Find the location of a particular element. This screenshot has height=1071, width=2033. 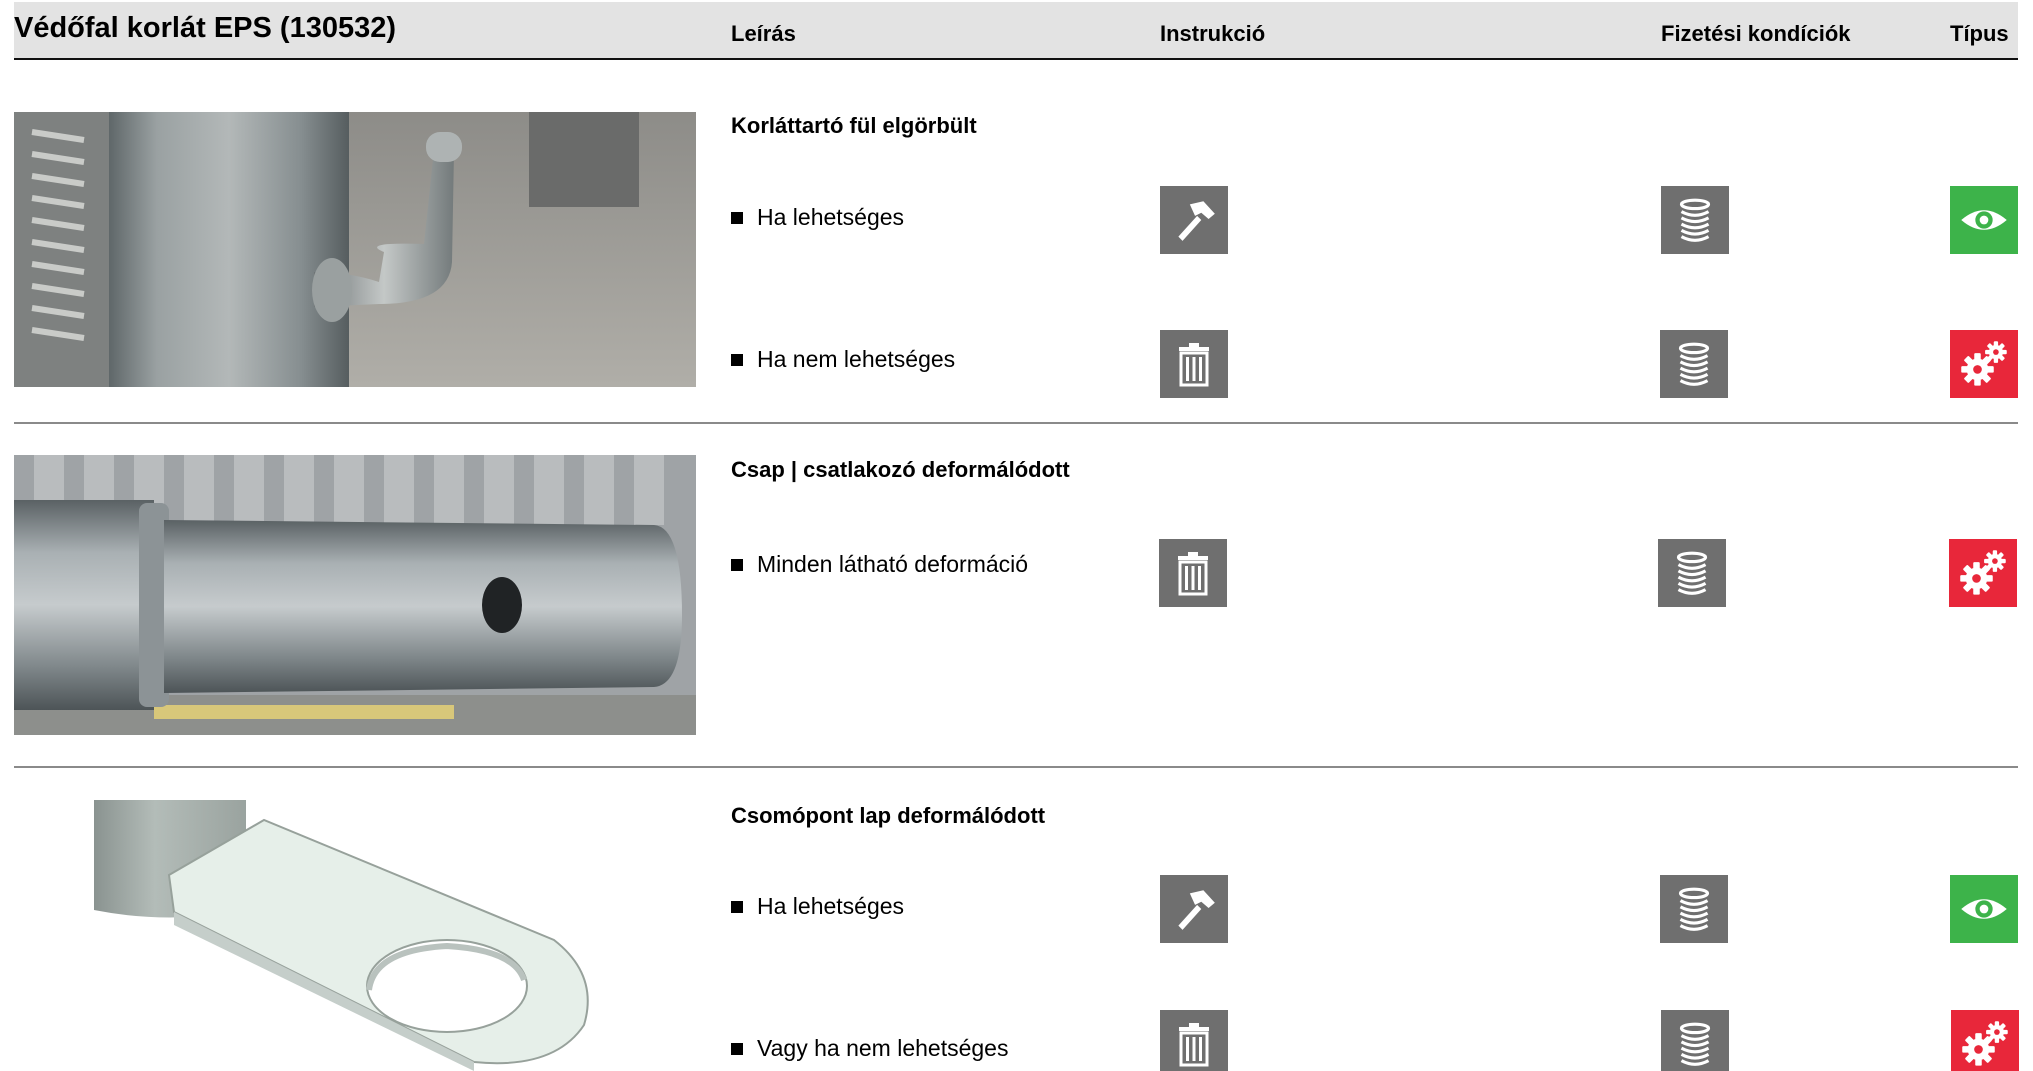

list-item-label: Ha nem lehetséges is located at coordinates (856, 359).